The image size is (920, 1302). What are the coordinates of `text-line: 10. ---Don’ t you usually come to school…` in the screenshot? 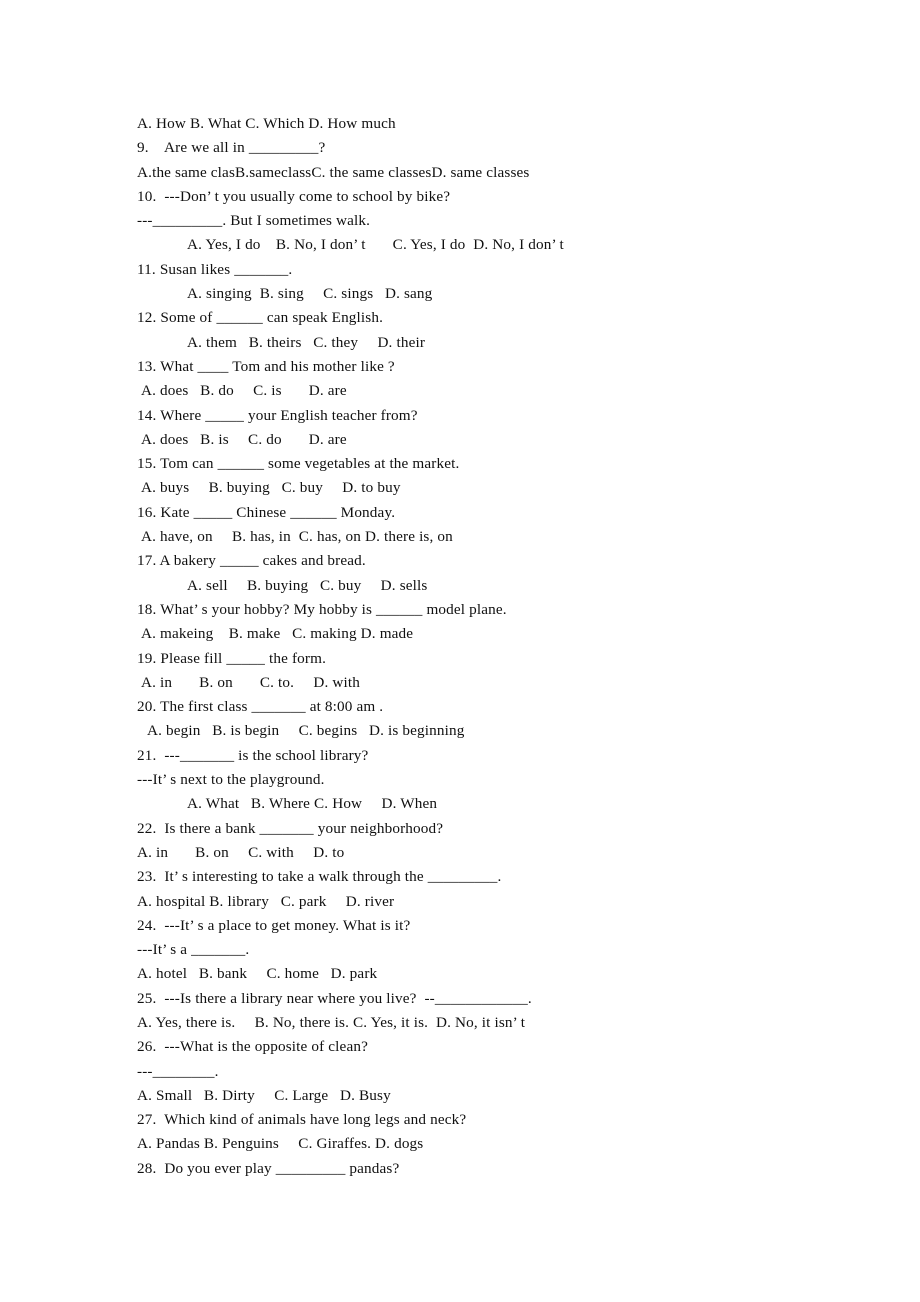 It's located at (294, 196).